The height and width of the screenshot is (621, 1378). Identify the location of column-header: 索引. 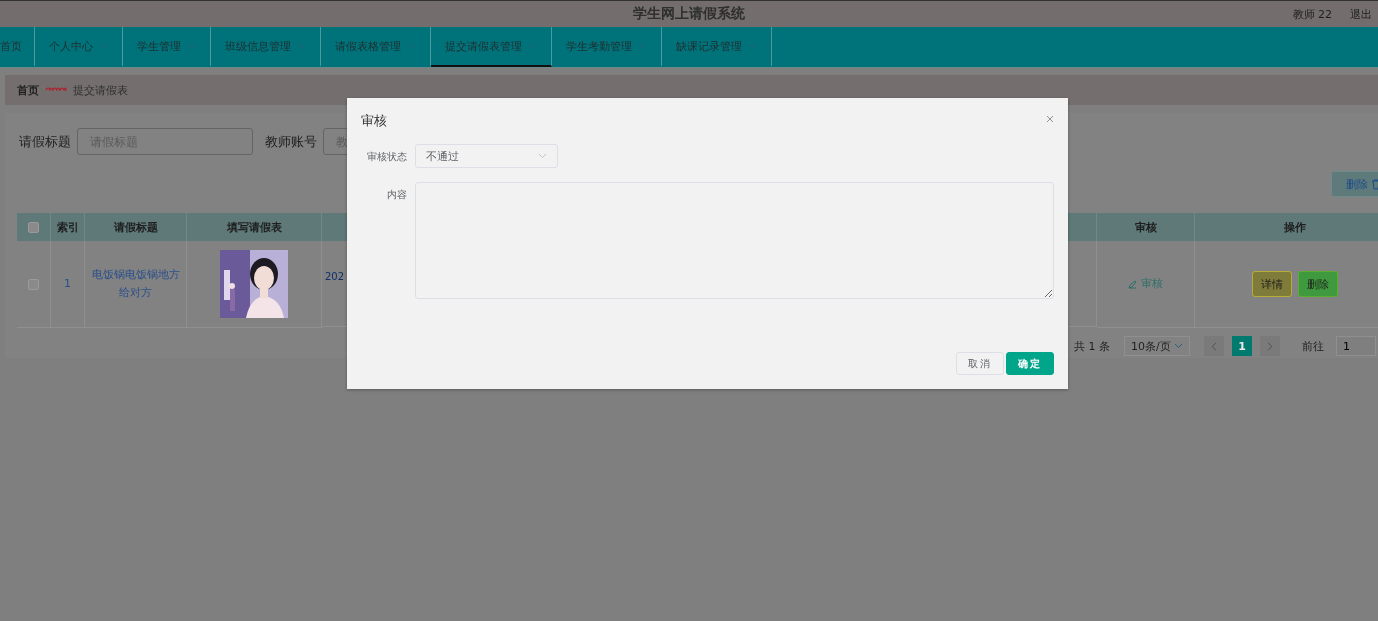
(67, 227).